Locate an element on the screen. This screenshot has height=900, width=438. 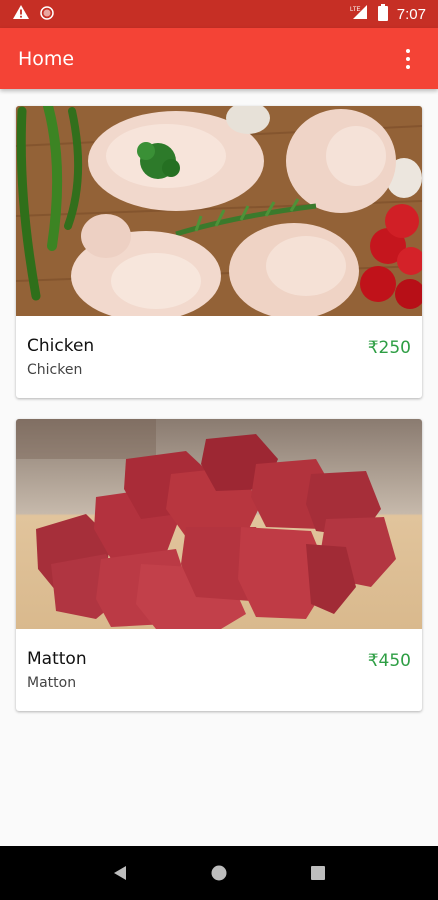
status-time: 7:07 is located at coordinates (411, 14).